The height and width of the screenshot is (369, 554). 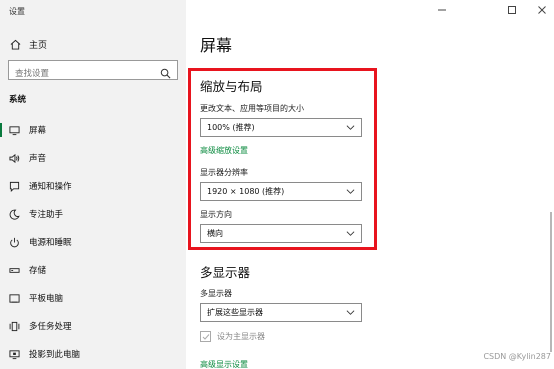 What do you see at coordinates (216, 293) in the screenshot?
I see `multiple-displays-label: 多显示器` at bounding box center [216, 293].